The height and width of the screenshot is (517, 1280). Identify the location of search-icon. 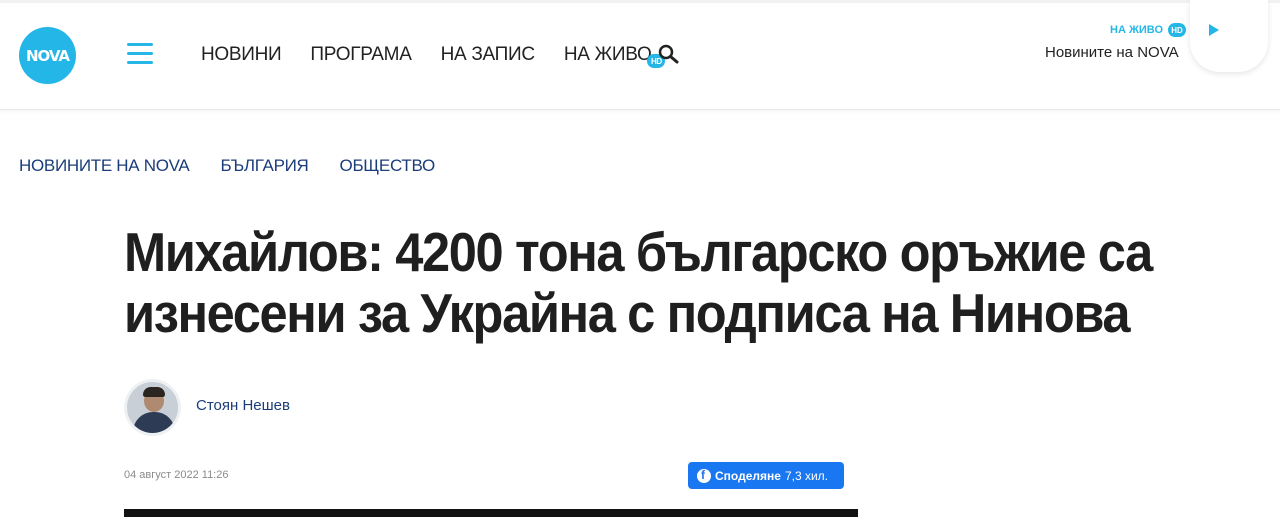
(669, 54).